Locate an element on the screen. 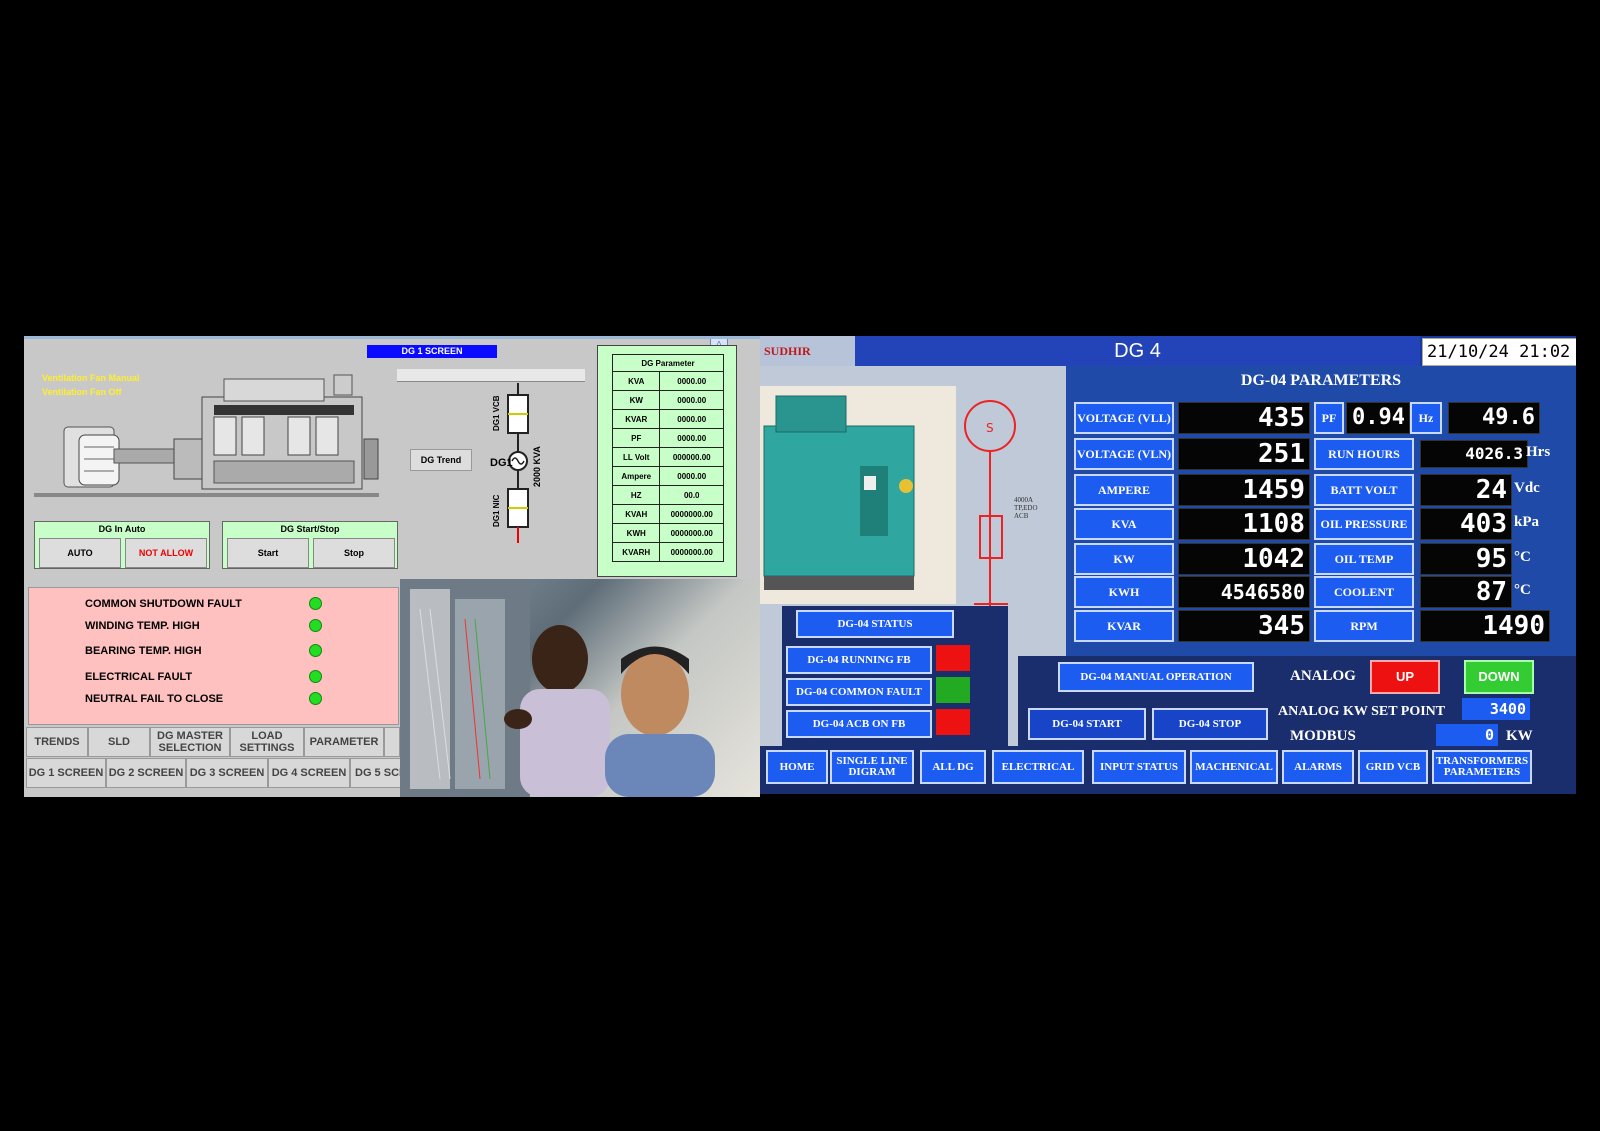 This screenshot has width=1600, height=1131. generator-engine-illustration is located at coordinates (206, 435).